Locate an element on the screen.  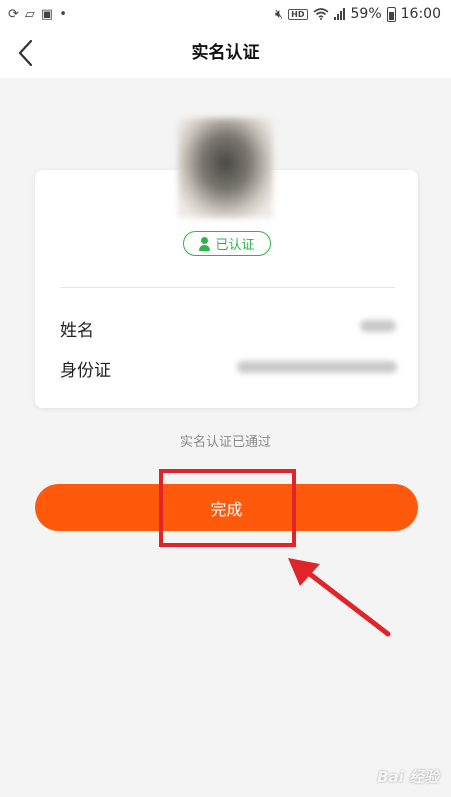
chevron-left-icon is located at coordinates (25, 53).